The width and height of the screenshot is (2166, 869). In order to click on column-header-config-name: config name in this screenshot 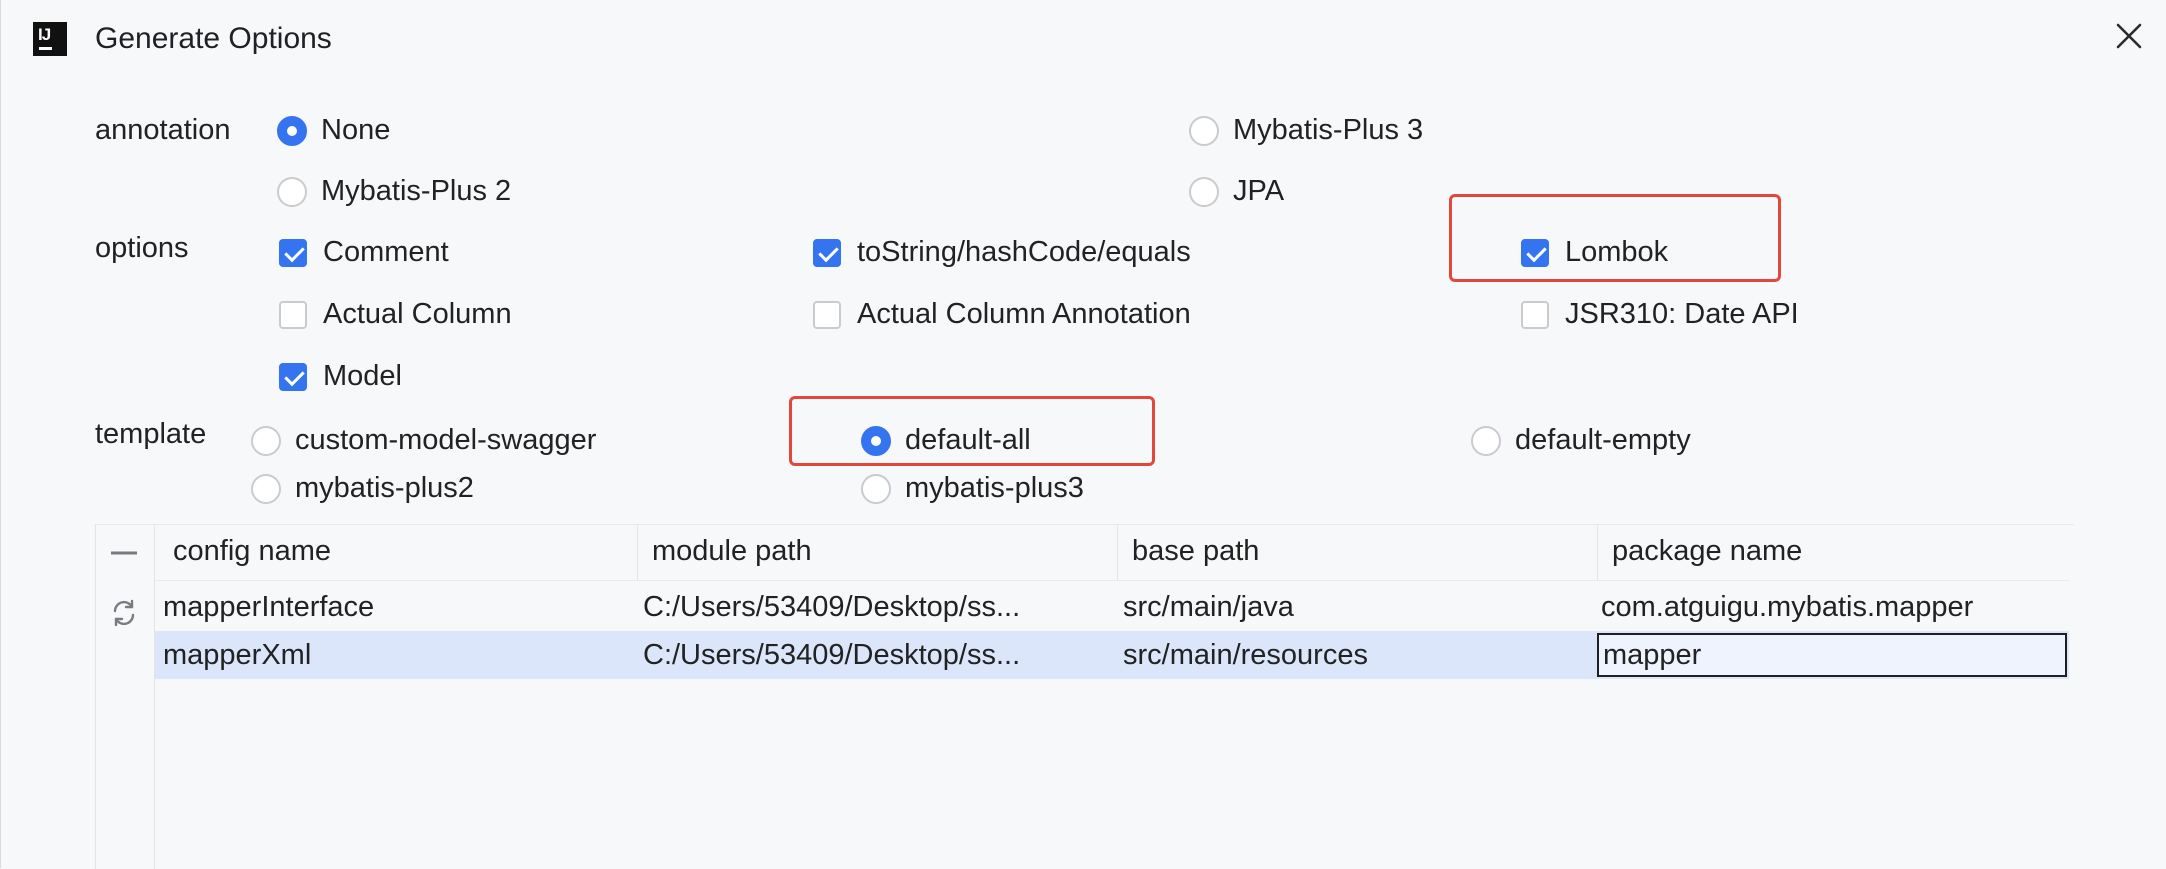, I will do `click(252, 551)`.